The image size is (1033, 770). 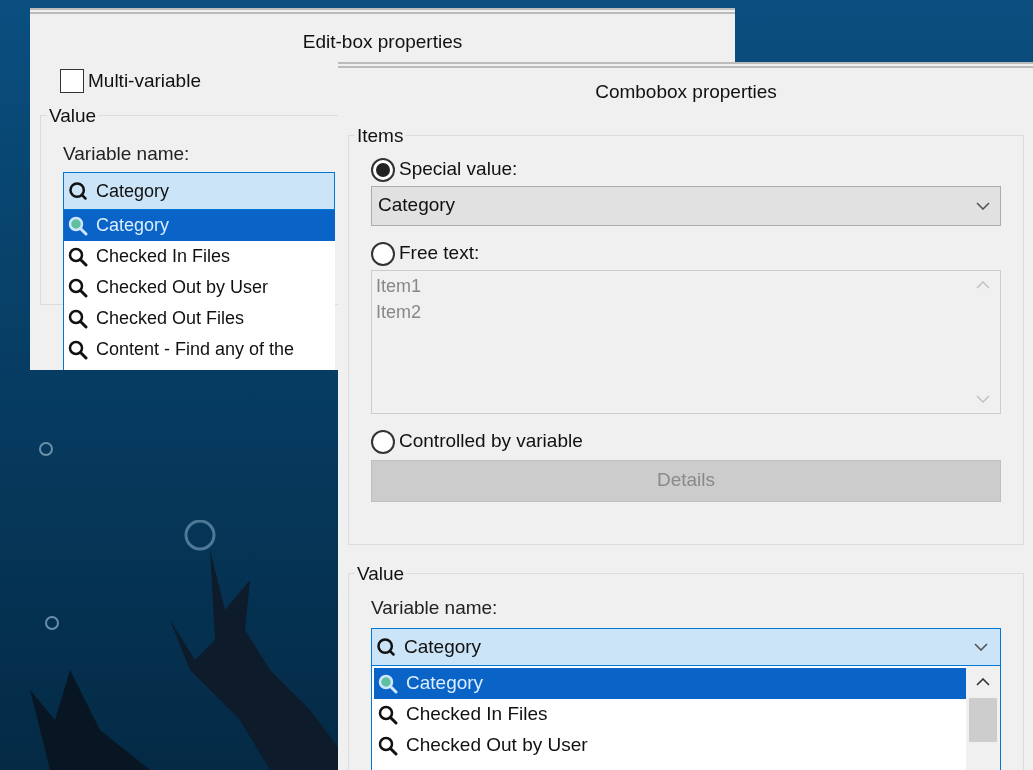 What do you see at coordinates (383, 169) in the screenshot?
I see `radio-button` at bounding box center [383, 169].